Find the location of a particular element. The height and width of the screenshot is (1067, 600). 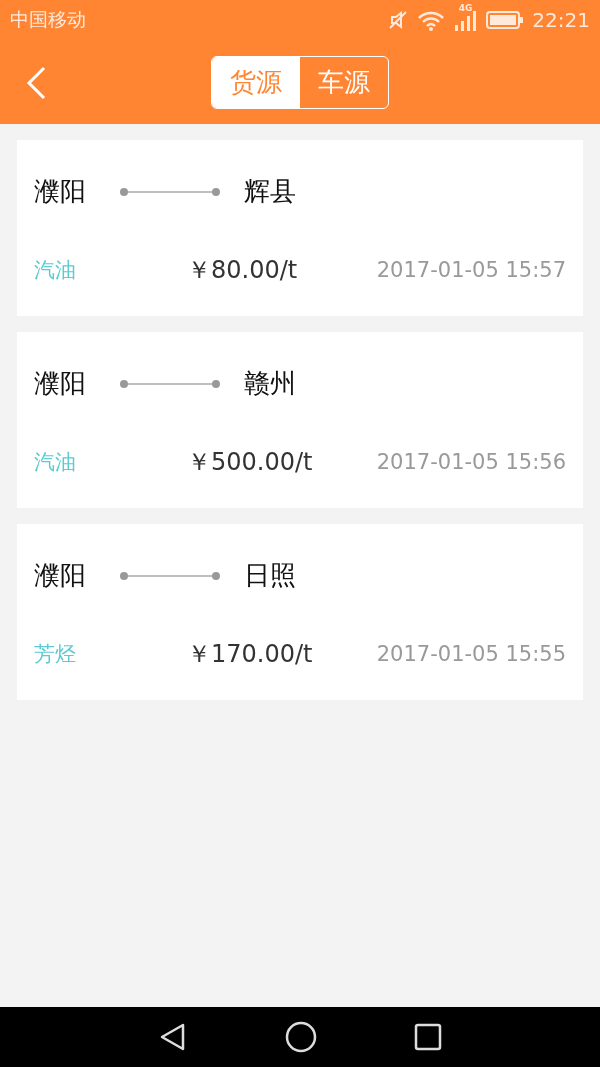

signal-icon is located at coordinates (466, 20).